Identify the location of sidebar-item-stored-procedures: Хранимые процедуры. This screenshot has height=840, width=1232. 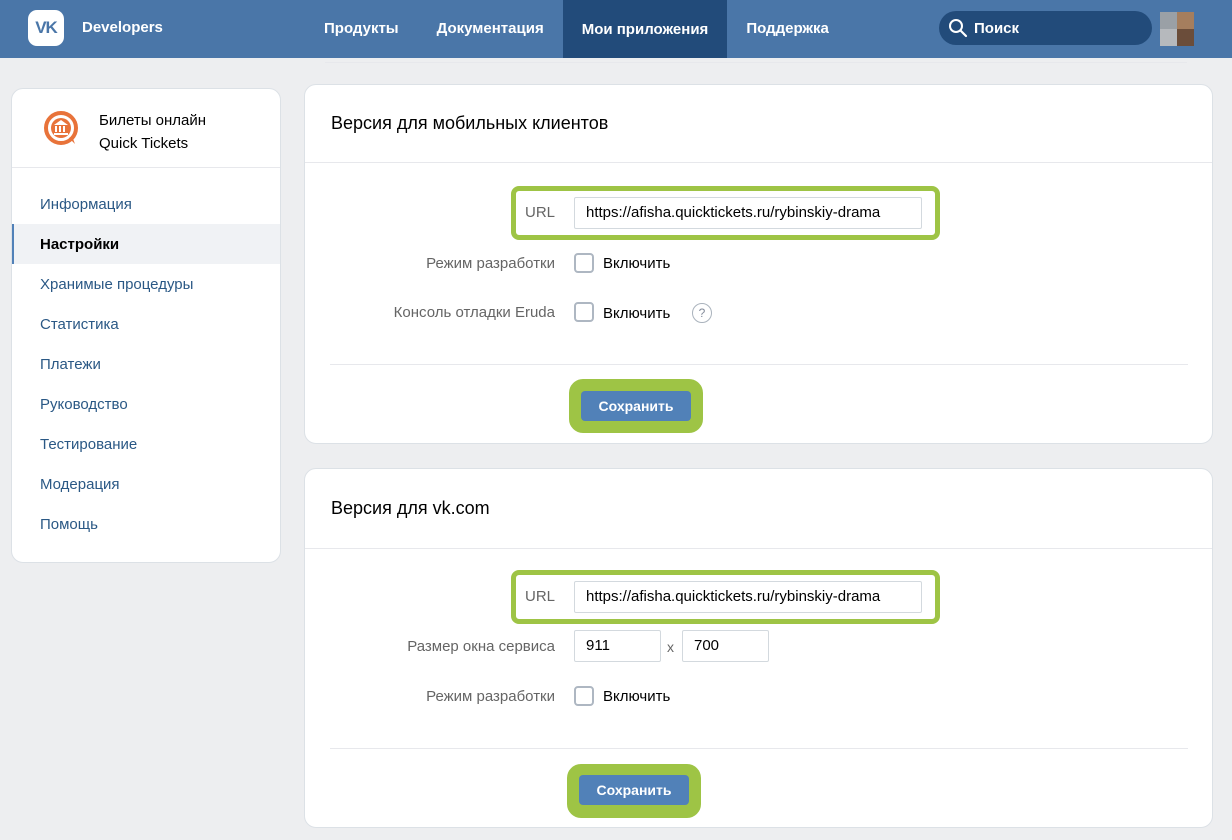
(146, 284).